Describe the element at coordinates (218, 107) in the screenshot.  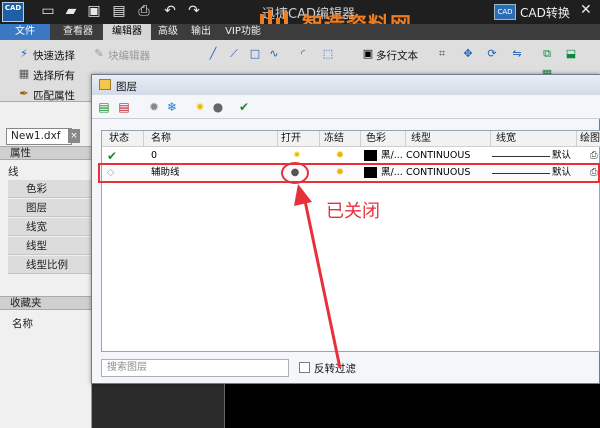
I see `turn-off-all-icon: ●` at that location.